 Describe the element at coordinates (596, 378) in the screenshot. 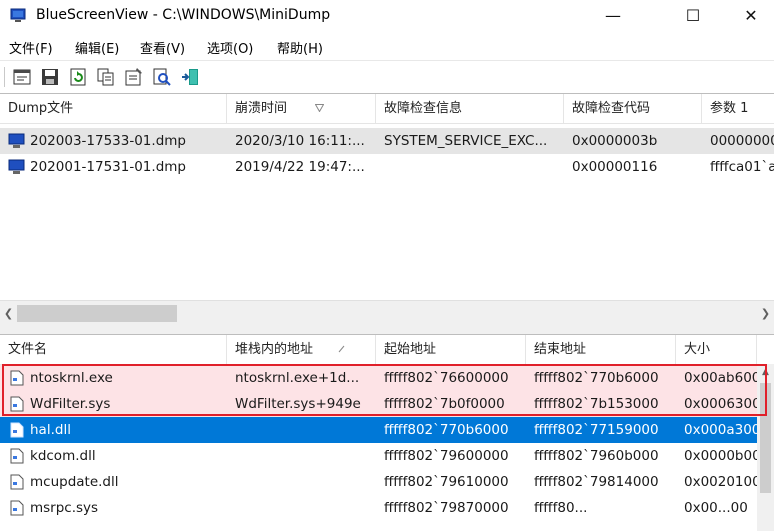

I see `end-address: fffff802`770b6000` at that location.